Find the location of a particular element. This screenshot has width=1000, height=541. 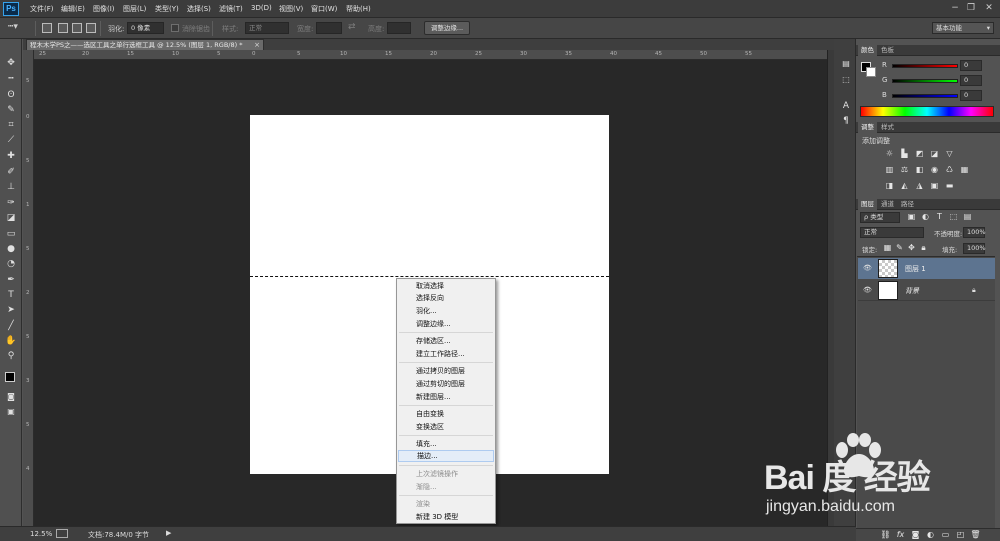

menu-item-layer-via-cut: 通过剪切的图层 is located at coordinates (446, 384).